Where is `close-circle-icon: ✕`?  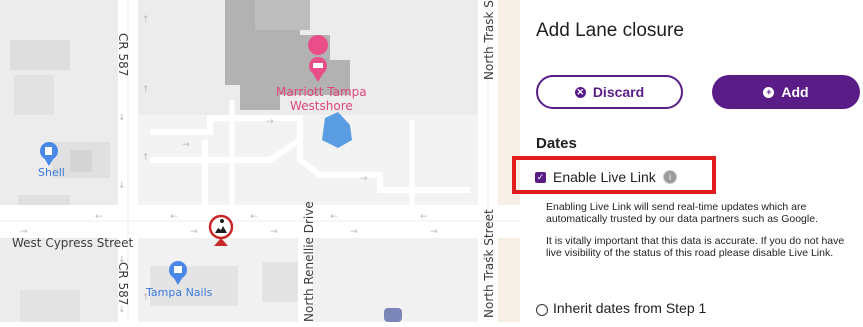
close-circle-icon: ✕ is located at coordinates (580, 92).